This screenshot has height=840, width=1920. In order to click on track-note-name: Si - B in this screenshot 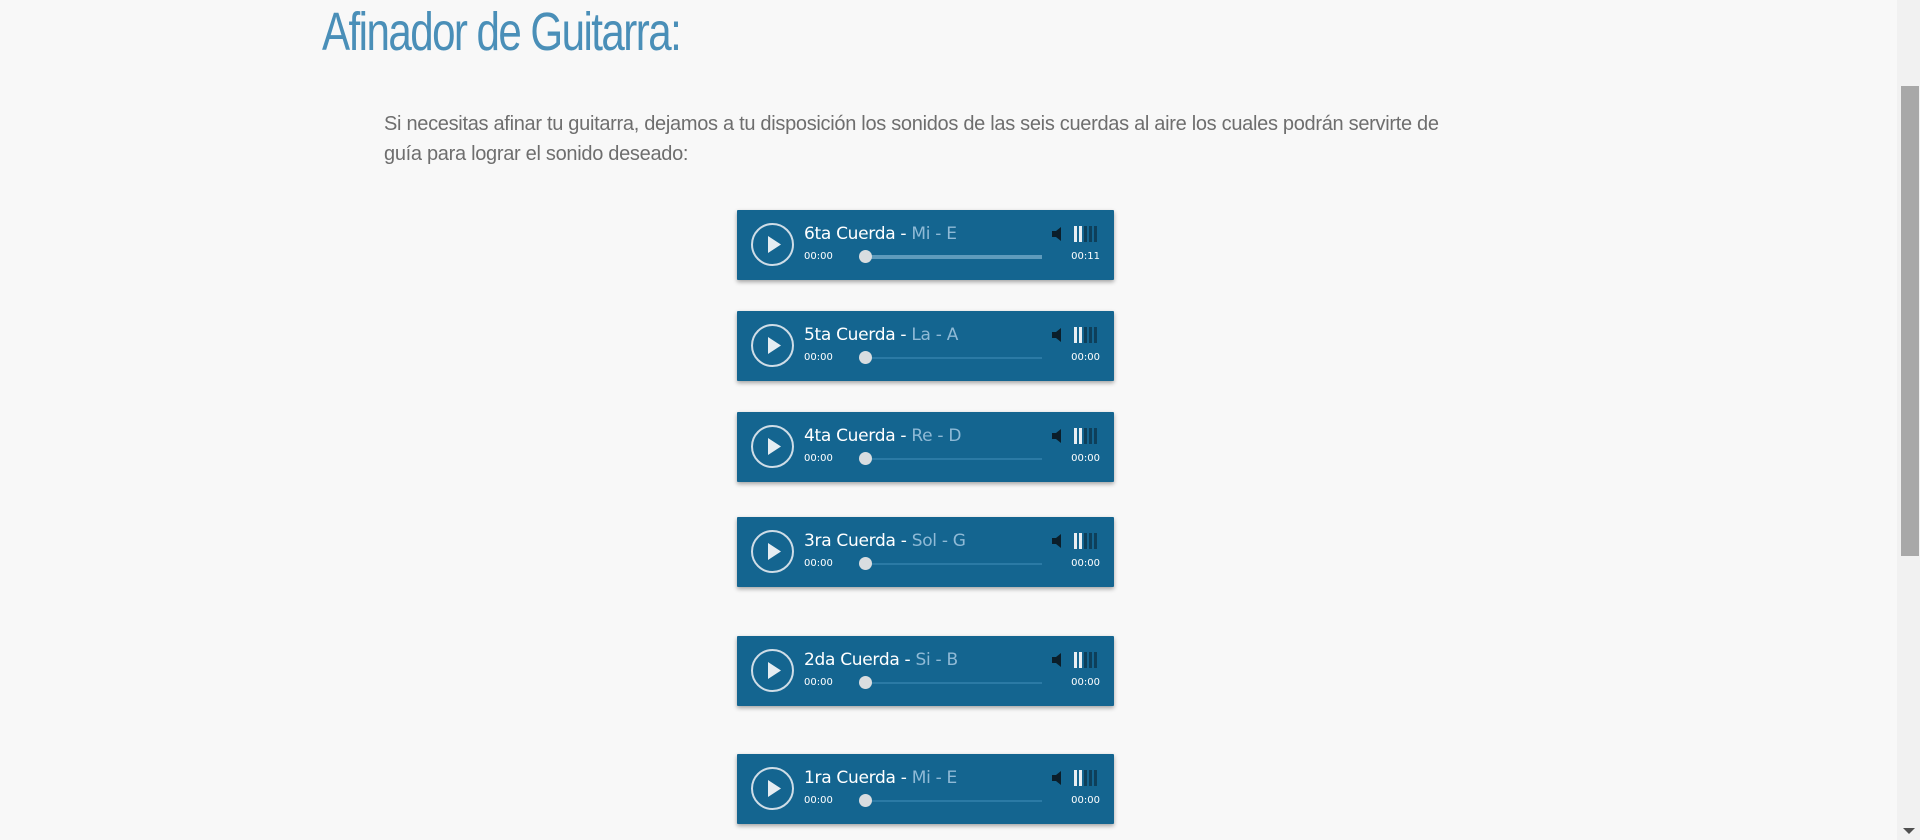, I will do `click(937, 660)`.